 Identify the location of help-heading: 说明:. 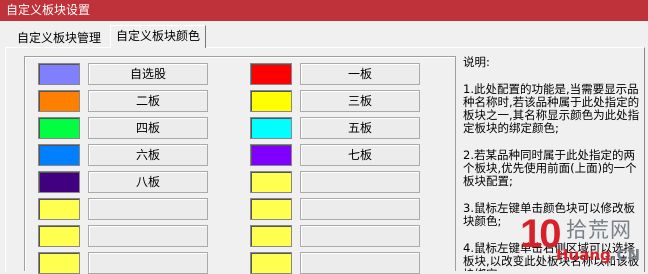
(476, 62).